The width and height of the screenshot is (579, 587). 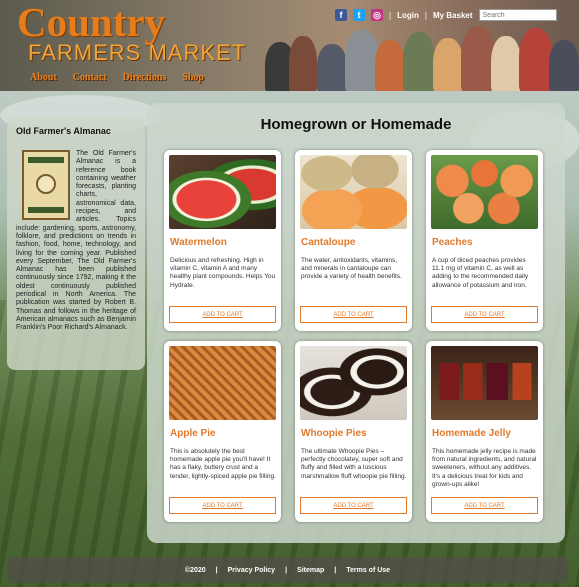 What do you see at coordinates (408, 15) in the screenshot?
I see `login-link: Login` at bounding box center [408, 15].